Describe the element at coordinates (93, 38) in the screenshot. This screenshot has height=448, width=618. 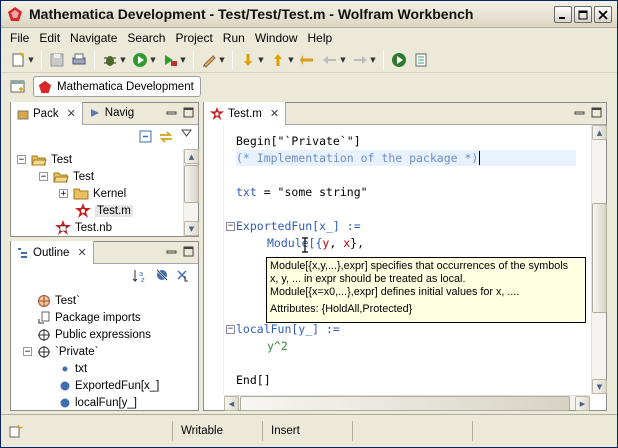
I see `menu-navigate: Navigate` at that location.